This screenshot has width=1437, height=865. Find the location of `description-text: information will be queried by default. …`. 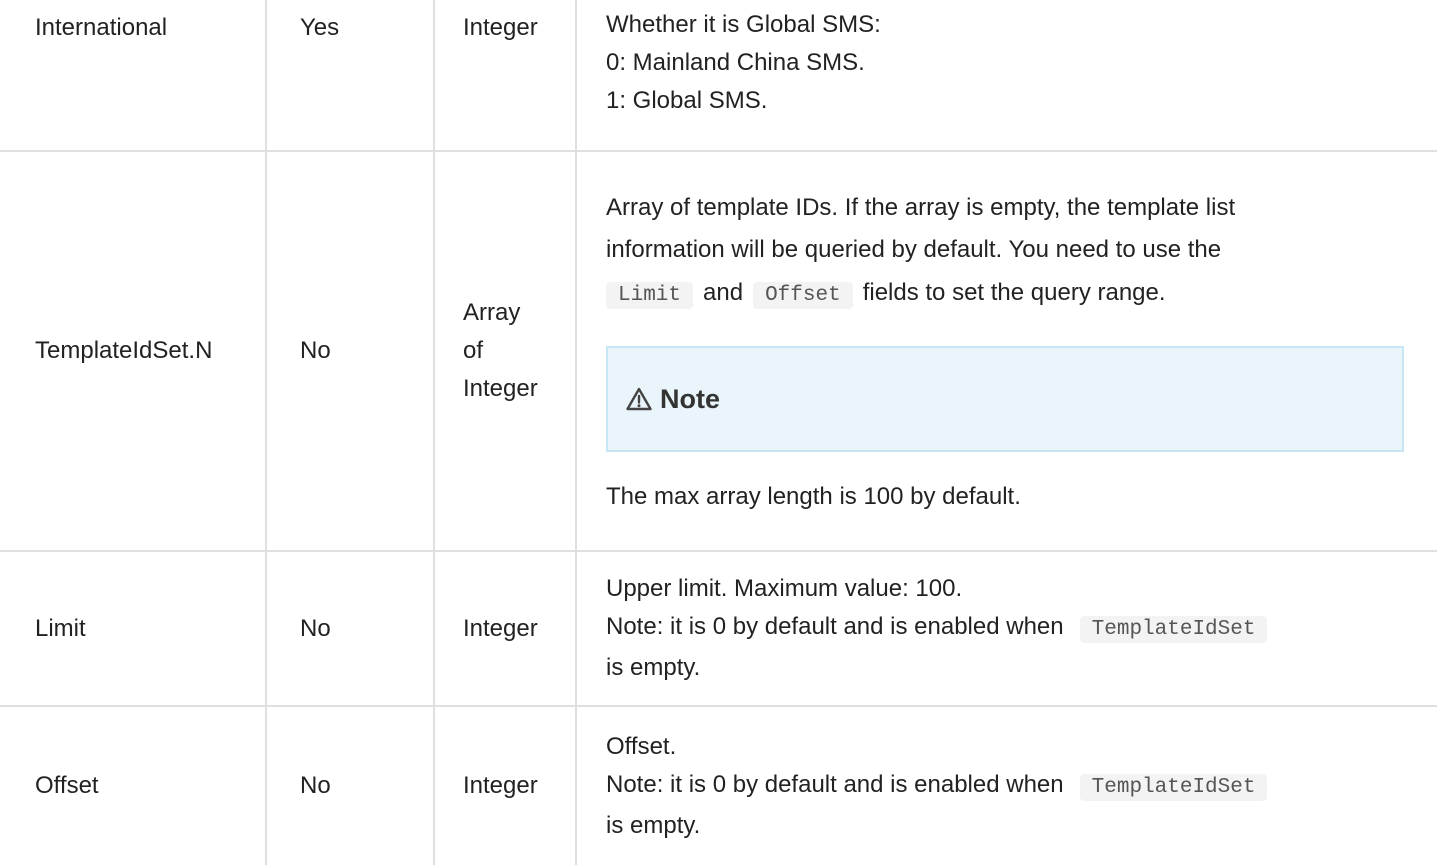

description-text: information will be queried by default. … is located at coordinates (914, 249).